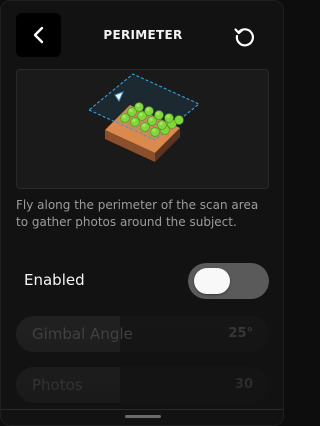 The width and height of the screenshot is (320, 426). Describe the element at coordinates (142, 35) in the screenshot. I see `header: PERIMETER` at that location.